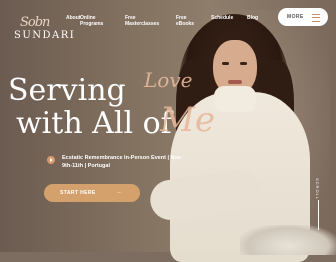 Image resolution: width=336 pixels, height=262 pixels. Describe the element at coordinates (318, 215) in the screenshot. I see `scroll-indicator-line` at that location.